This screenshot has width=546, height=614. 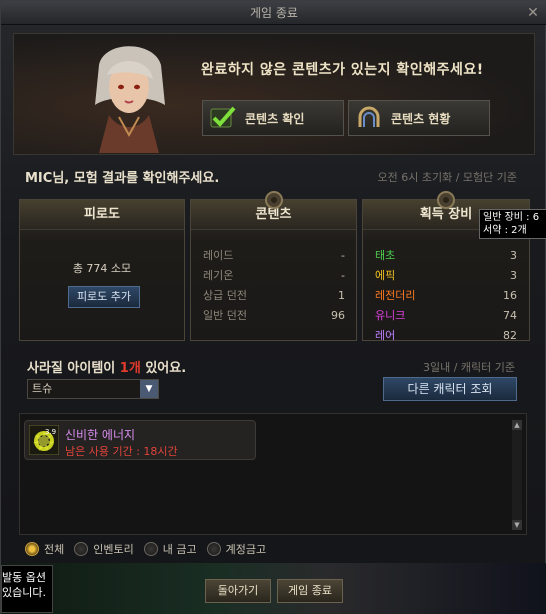 What do you see at coordinates (223, 117) in the screenshot?
I see `check-icon` at bounding box center [223, 117].